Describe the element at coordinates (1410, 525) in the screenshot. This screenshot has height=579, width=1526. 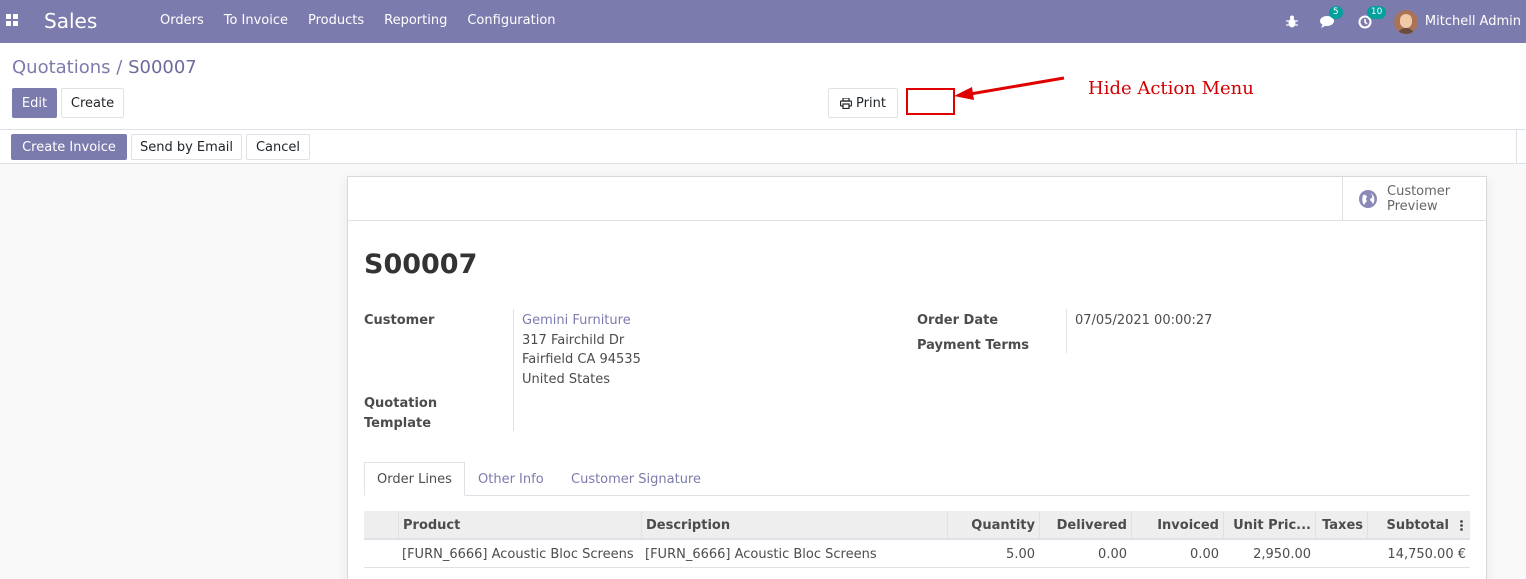
I see `column-subtotal: Subtotal` at that location.